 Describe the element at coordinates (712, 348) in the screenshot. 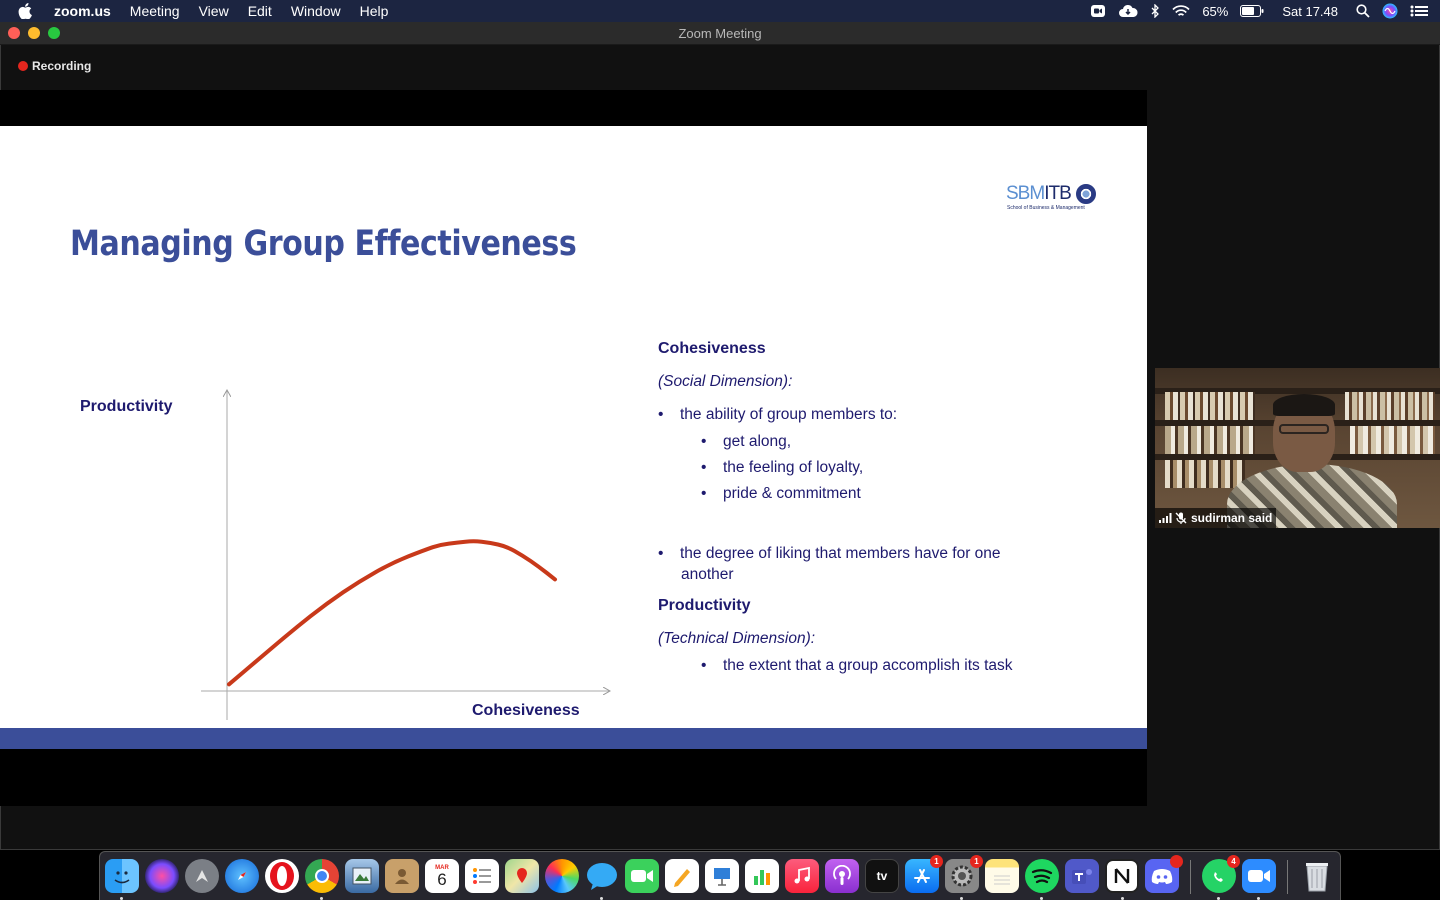

I see `cohesiveness-heading: Cohesiveness` at that location.